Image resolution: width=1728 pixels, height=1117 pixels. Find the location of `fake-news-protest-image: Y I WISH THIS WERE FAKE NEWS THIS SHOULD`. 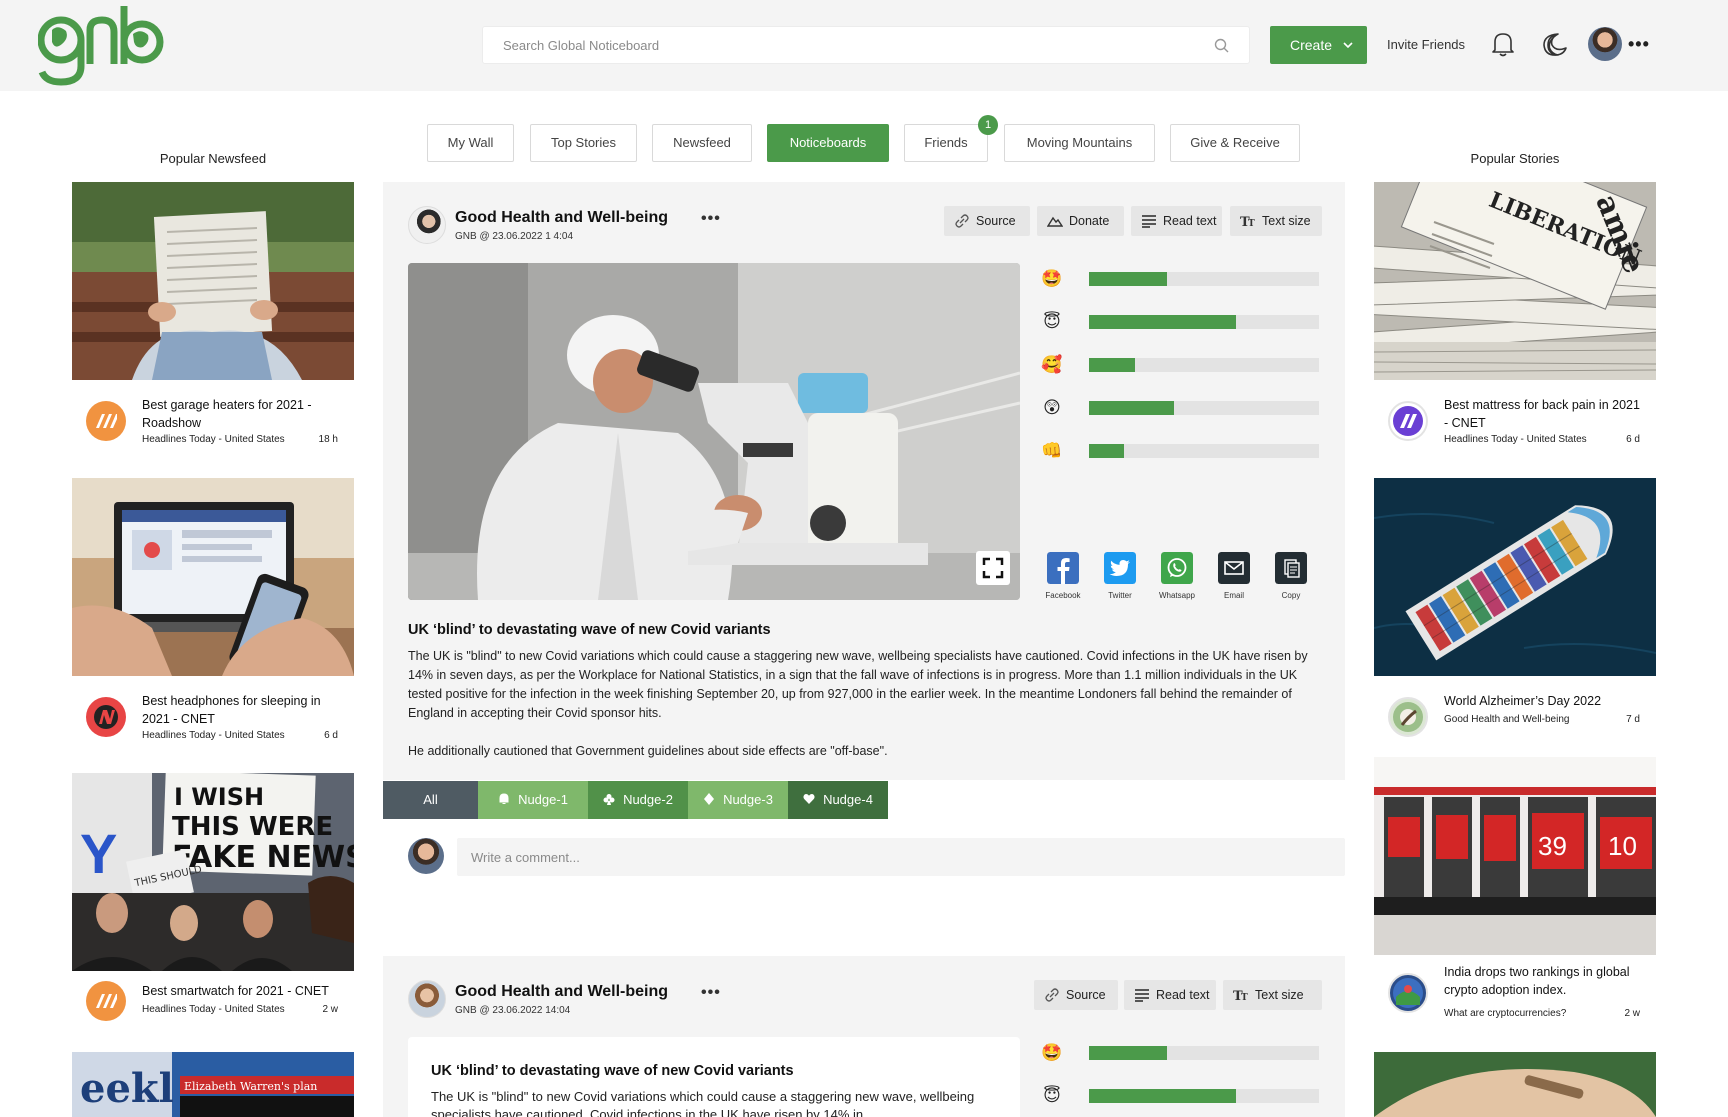

fake-news-protest-image: Y I WISH THIS WERE FAKE NEWS THIS SHOULD is located at coordinates (213, 872).